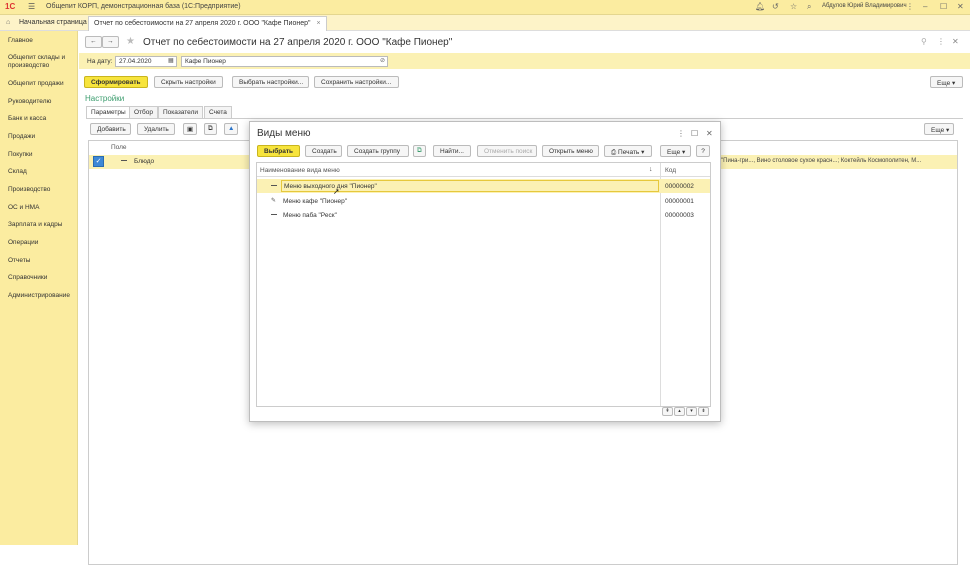  I want to click on item-icon, so click(274, 185).